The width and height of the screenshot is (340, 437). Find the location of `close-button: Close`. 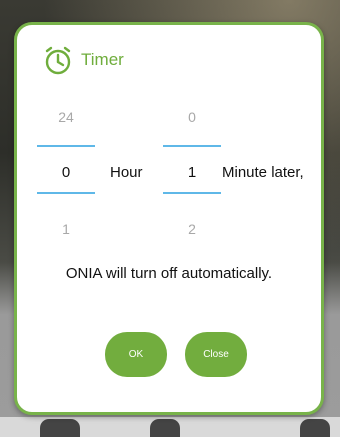

close-button: Close is located at coordinates (216, 354).